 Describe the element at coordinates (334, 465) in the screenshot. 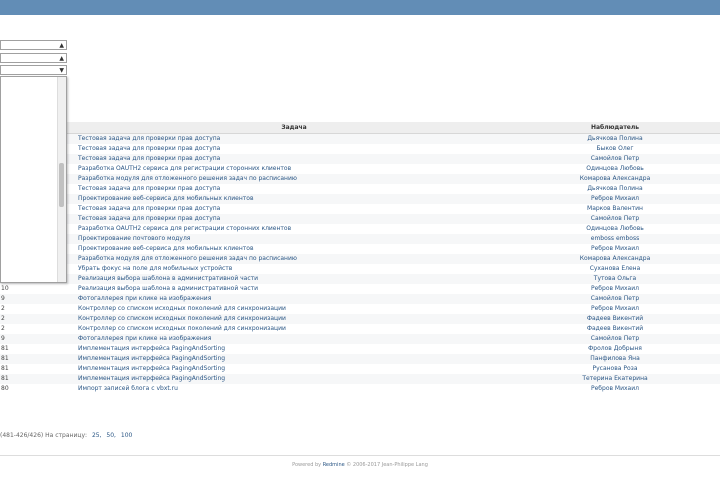

I see `footer-redmine-link: Redmine` at that location.